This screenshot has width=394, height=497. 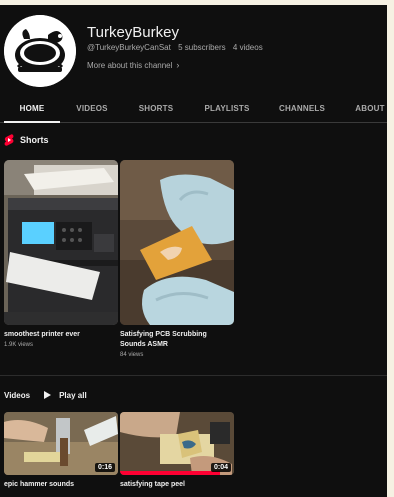 I want to click on video-duration: 0:04, so click(x=220, y=467).